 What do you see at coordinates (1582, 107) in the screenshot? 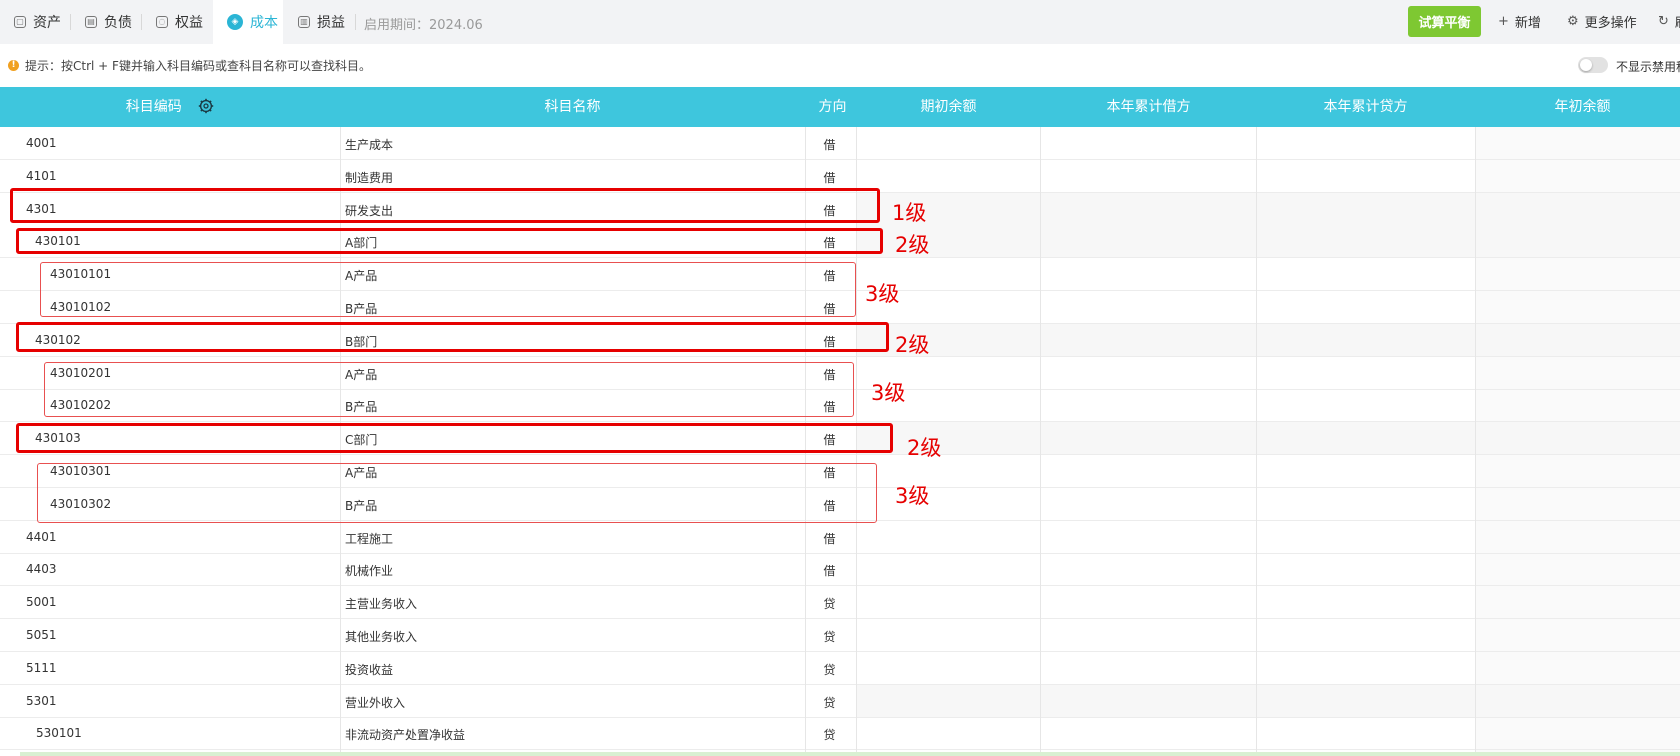
I see `column-header-year-start-balance: 年初余额` at bounding box center [1582, 107].